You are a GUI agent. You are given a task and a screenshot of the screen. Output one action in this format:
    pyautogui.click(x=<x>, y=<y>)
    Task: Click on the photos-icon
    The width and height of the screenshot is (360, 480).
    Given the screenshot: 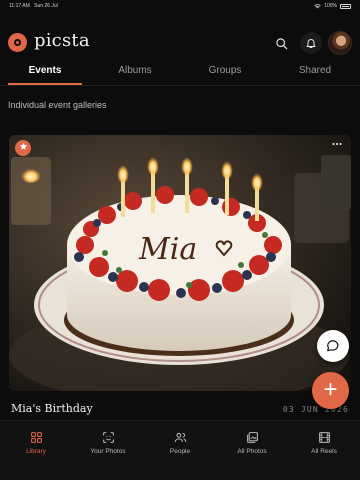 What is the action you would take?
    pyautogui.click(x=252, y=437)
    